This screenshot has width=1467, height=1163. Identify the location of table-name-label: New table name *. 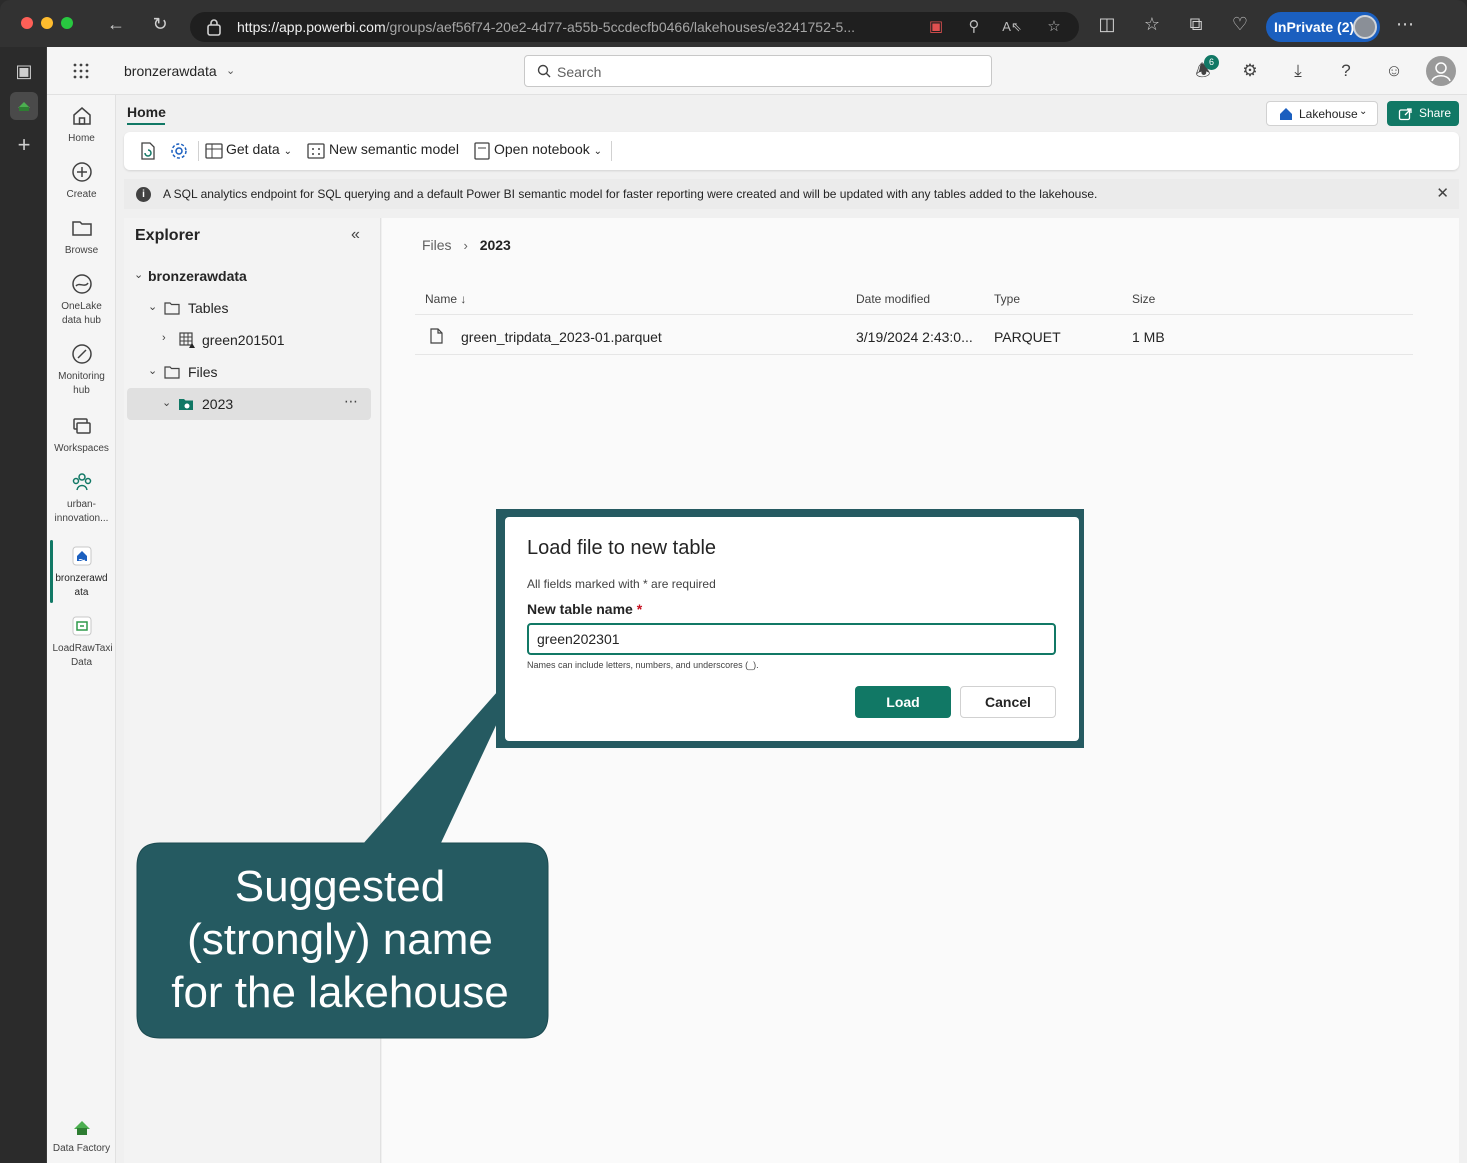
(585, 609).